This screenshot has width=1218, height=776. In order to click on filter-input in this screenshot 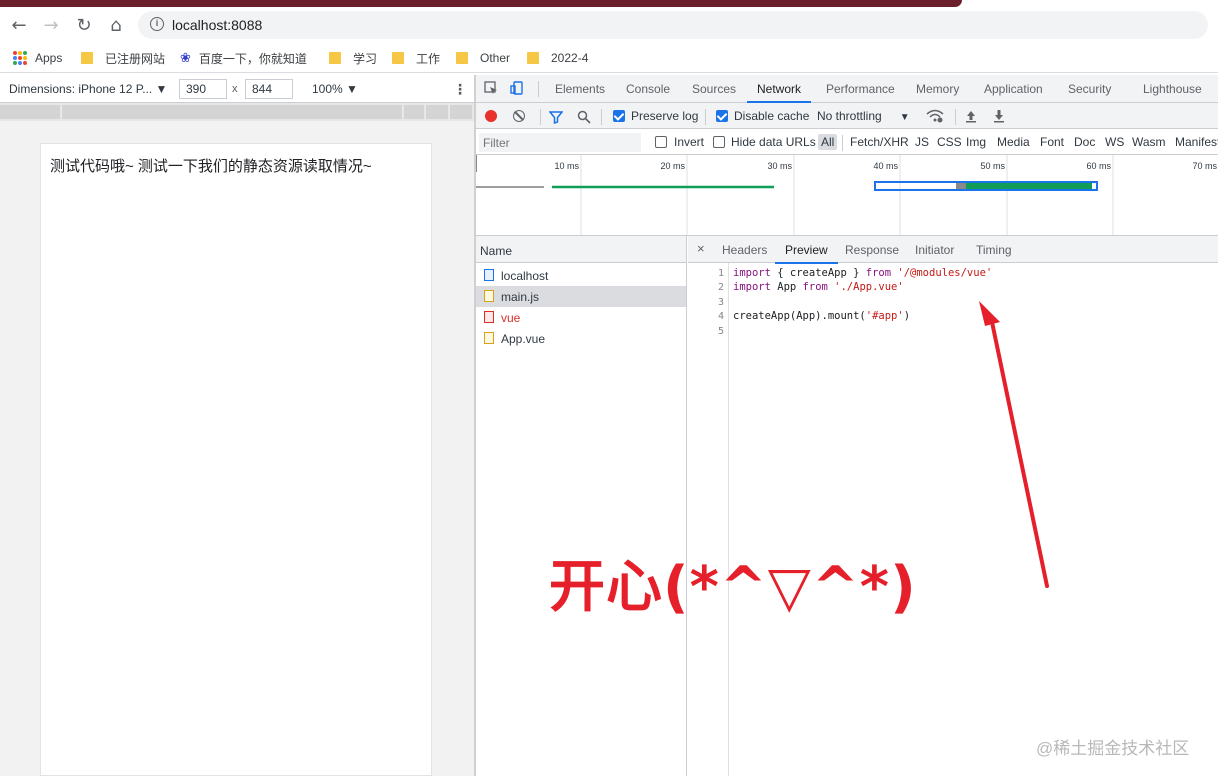, I will do `click(560, 142)`.